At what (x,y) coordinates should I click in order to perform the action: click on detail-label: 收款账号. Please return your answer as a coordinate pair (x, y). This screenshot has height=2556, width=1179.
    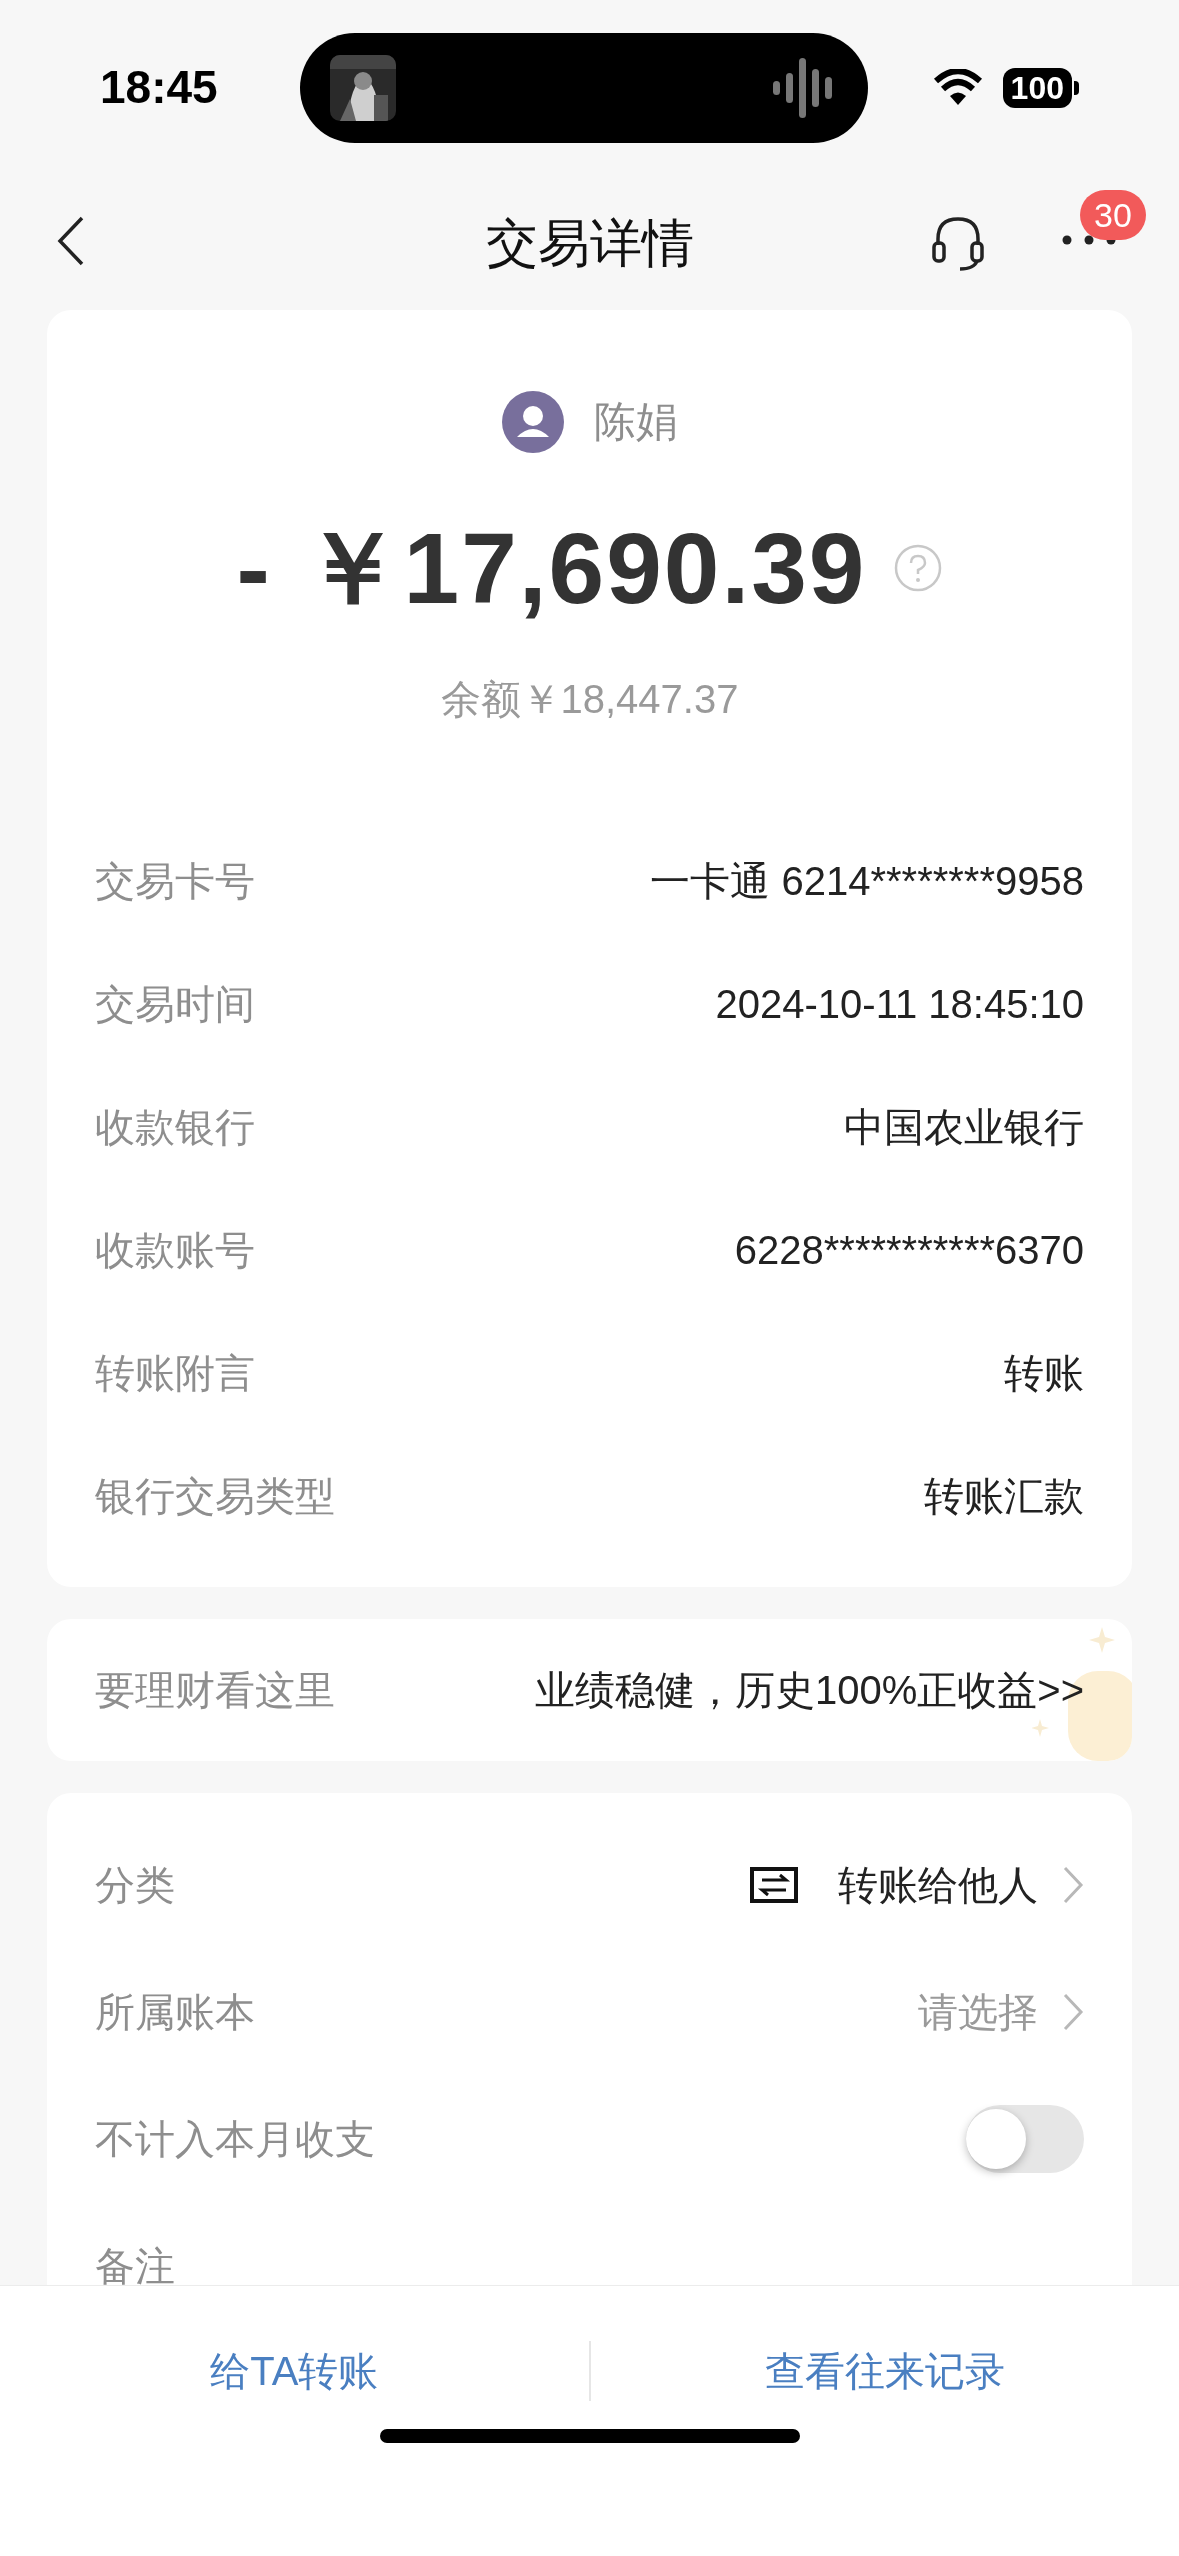
    Looking at the image, I should click on (175, 1250).